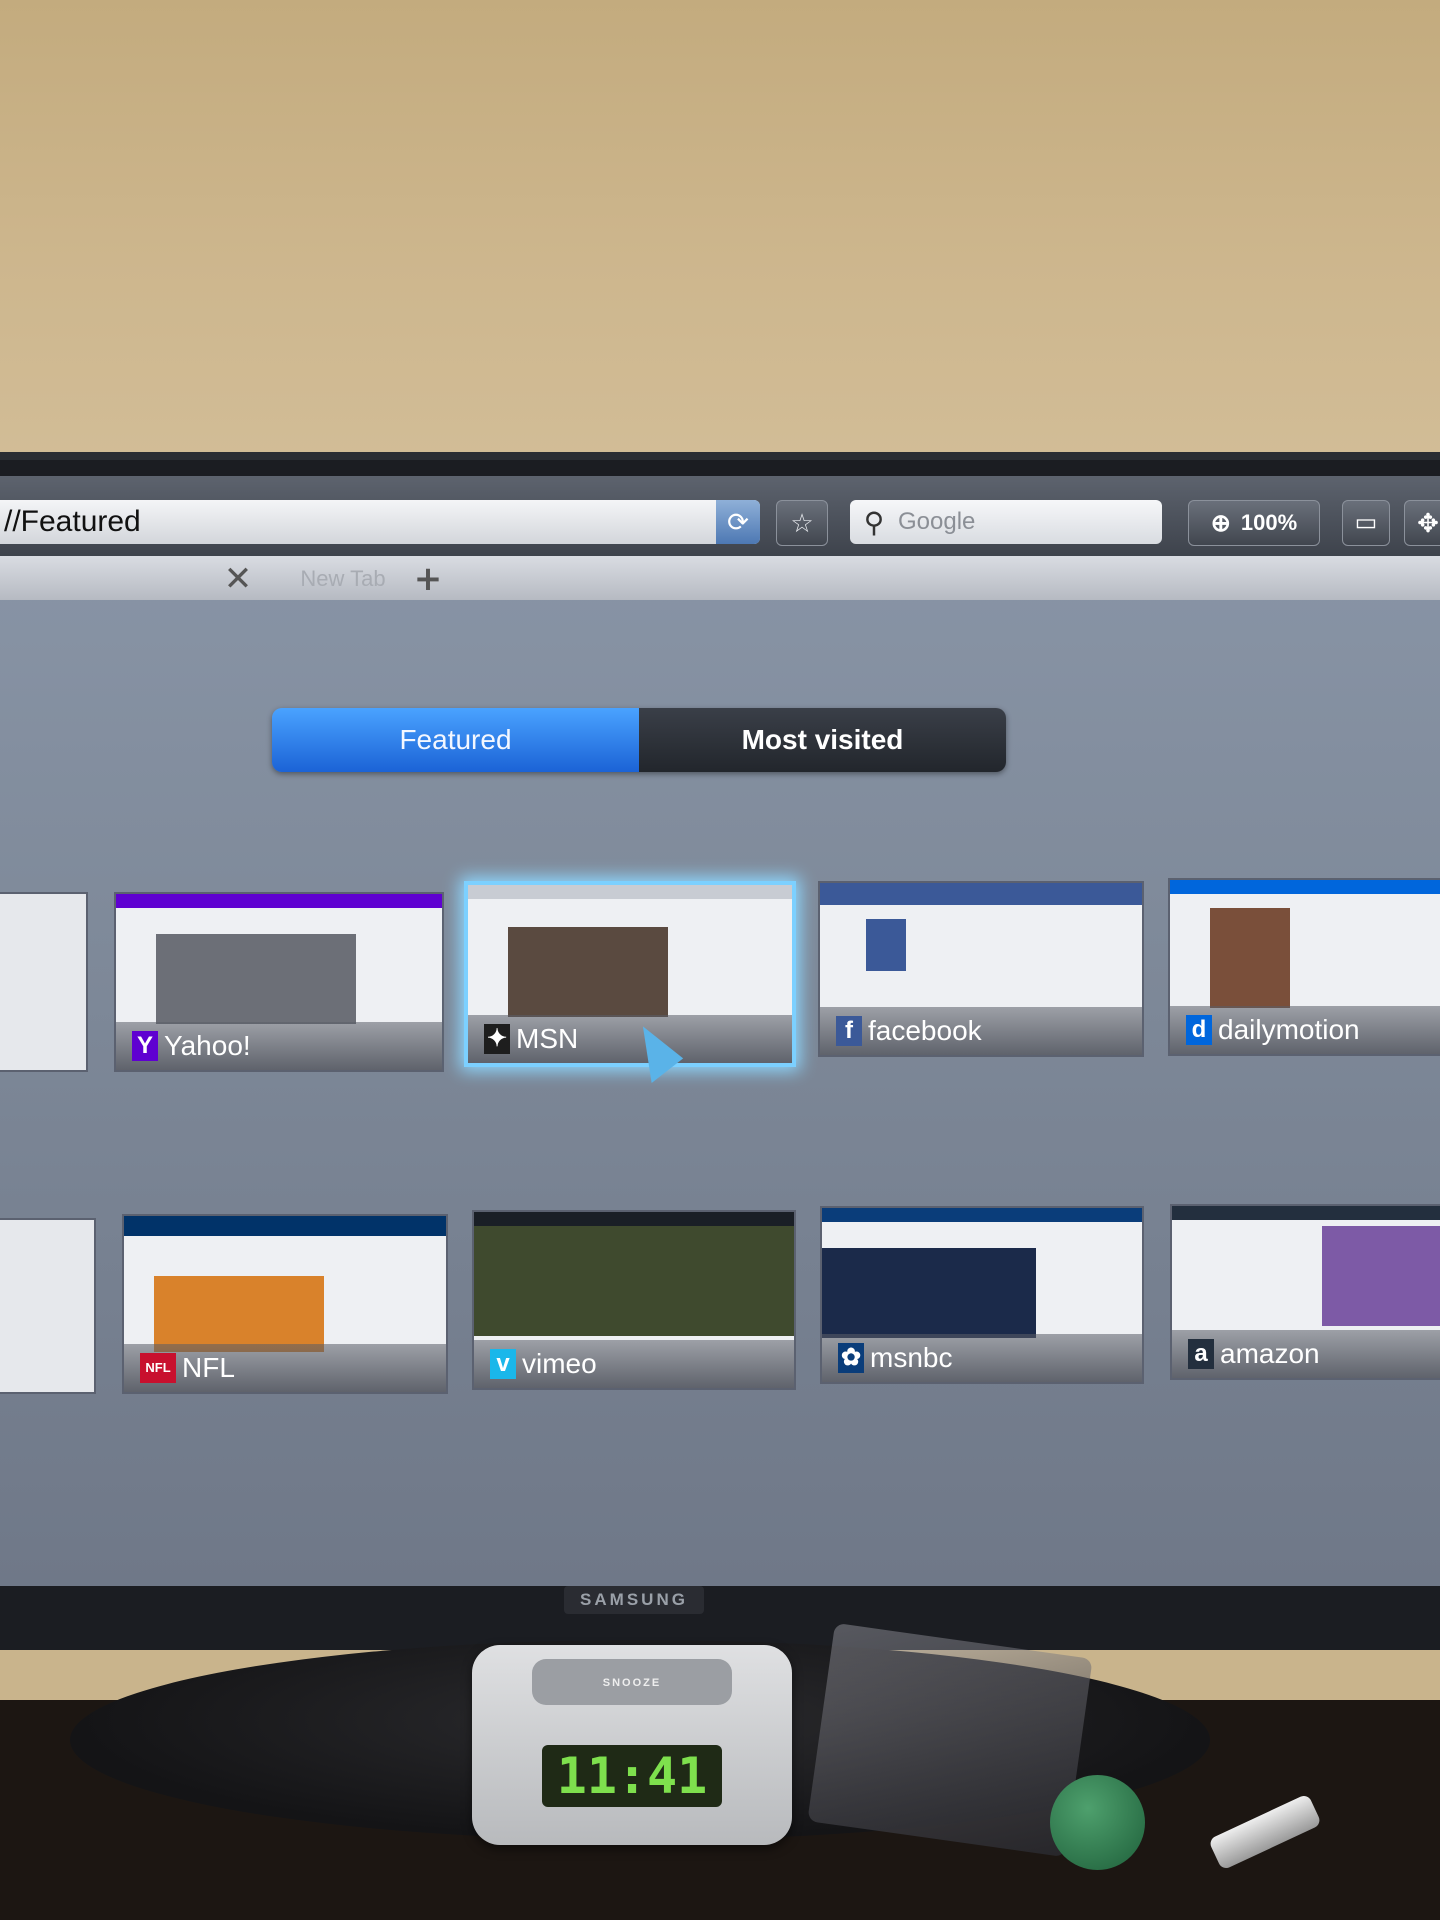 The width and height of the screenshot is (1440, 1920). What do you see at coordinates (208, 1367) in the screenshot?
I see `tile-title: NFL` at bounding box center [208, 1367].